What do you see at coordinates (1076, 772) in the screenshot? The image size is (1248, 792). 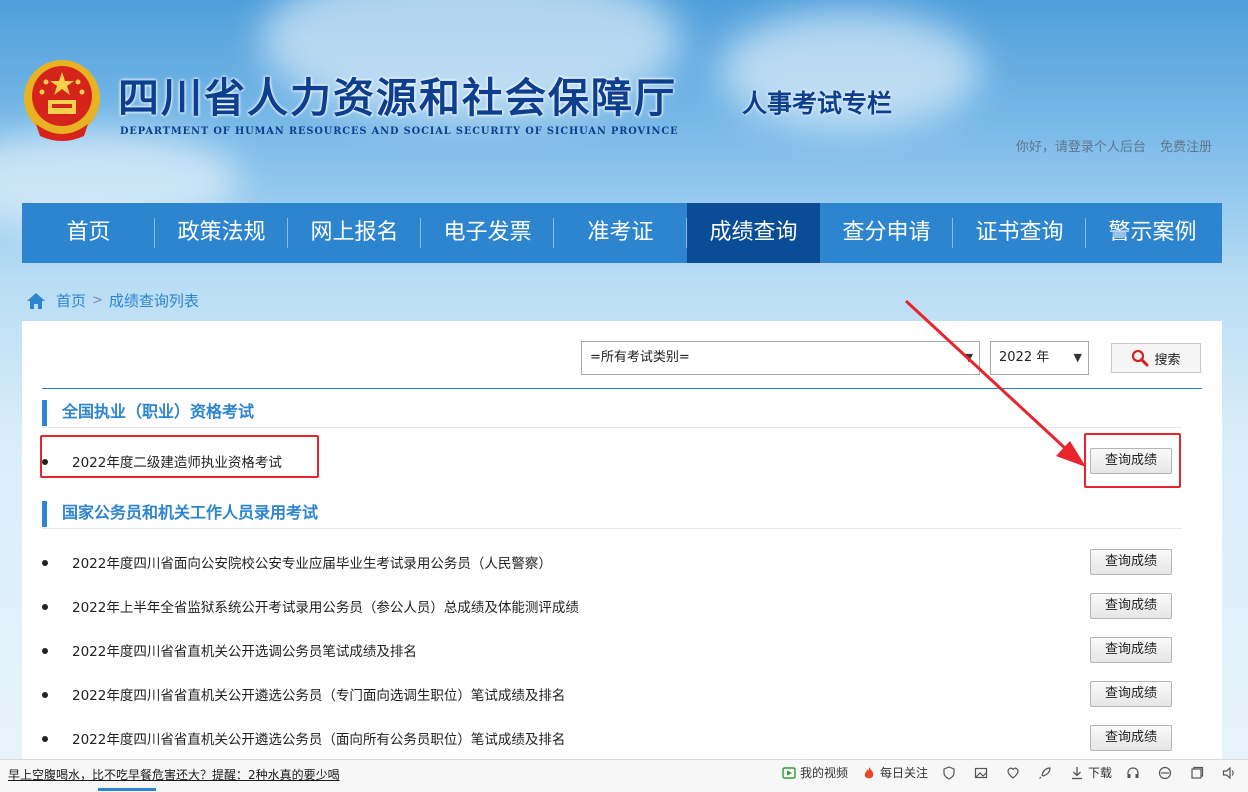 I see `download-icon` at bounding box center [1076, 772].